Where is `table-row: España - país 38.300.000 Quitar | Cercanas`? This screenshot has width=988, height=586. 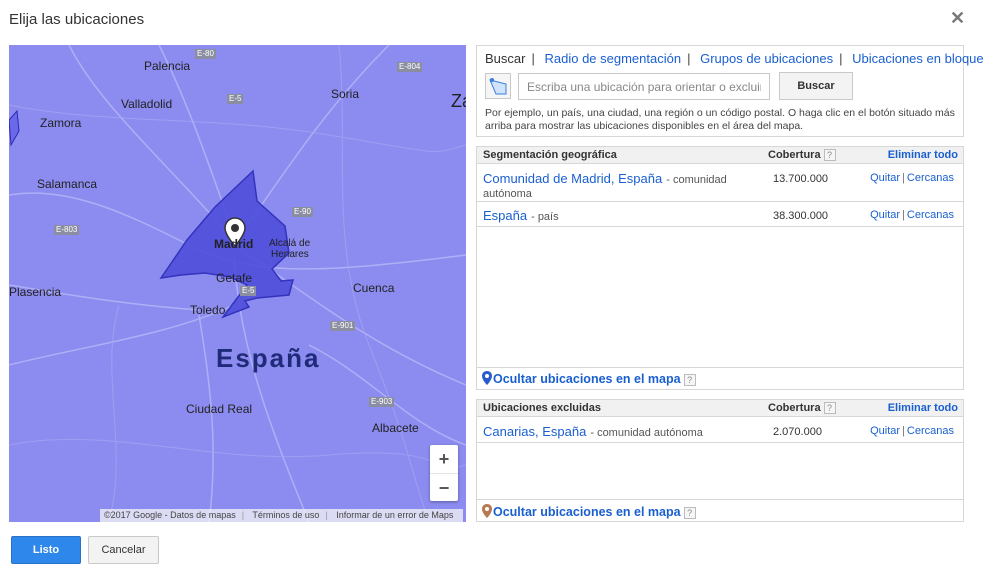 table-row: España - país 38.300.000 Quitar | Cercanas is located at coordinates (720, 214).